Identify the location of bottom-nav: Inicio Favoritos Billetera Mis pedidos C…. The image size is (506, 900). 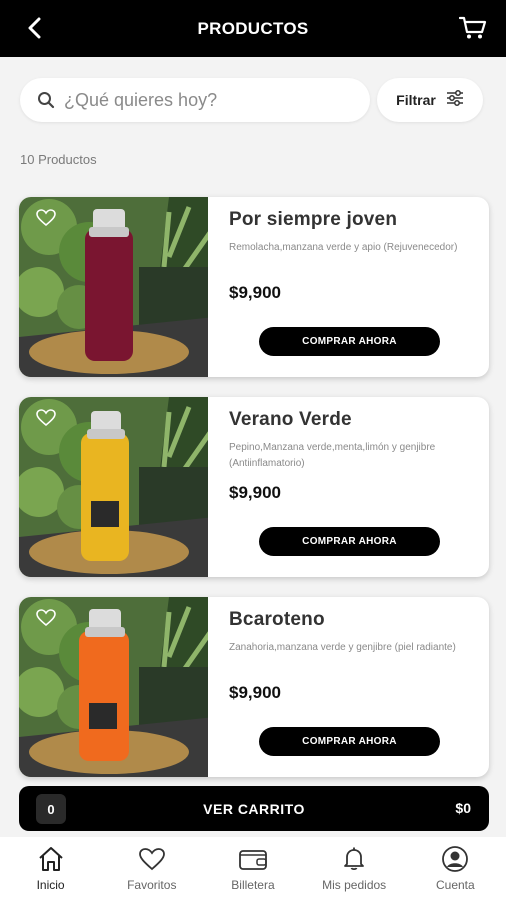
(253, 868).